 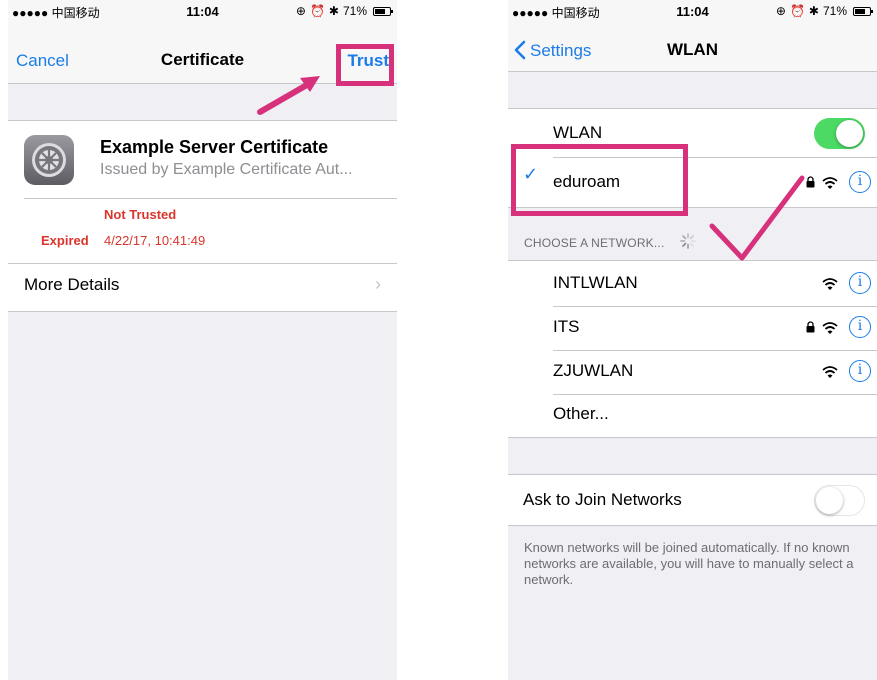 I want to click on eduroam-highlight-box, so click(x=599, y=180).